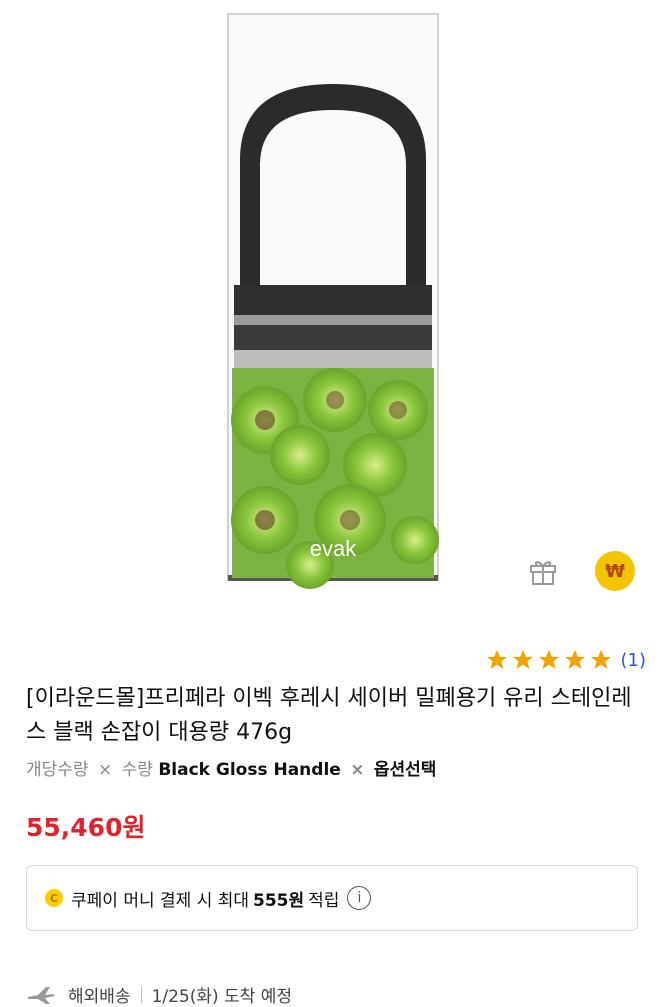 This screenshot has height=1007, width=666. I want to click on option-handle: Black Gloss Handle, so click(249, 770).